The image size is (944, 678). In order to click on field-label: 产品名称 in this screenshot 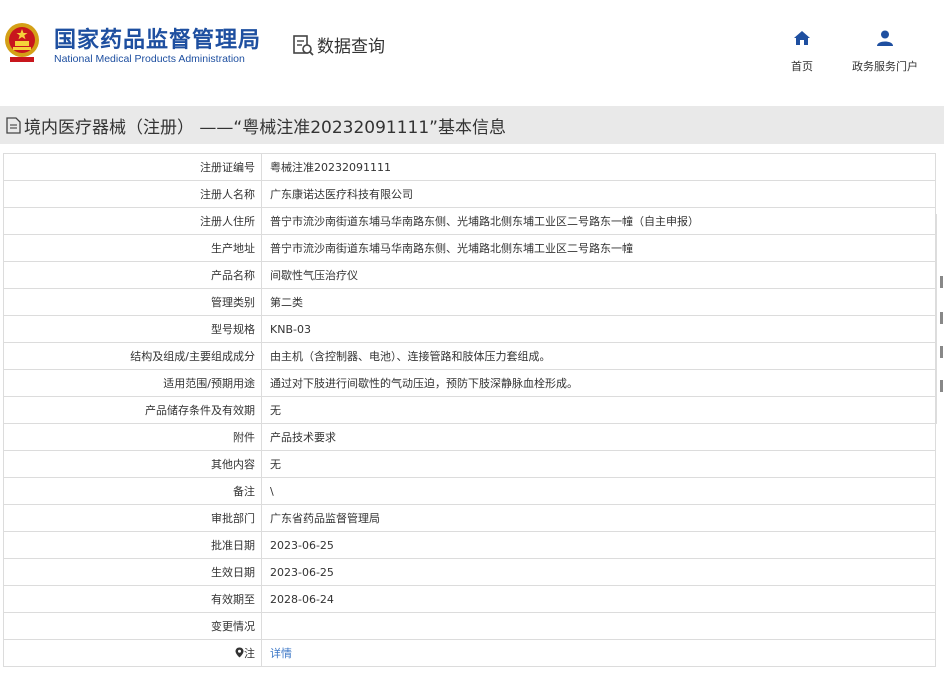, I will do `click(132, 275)`.